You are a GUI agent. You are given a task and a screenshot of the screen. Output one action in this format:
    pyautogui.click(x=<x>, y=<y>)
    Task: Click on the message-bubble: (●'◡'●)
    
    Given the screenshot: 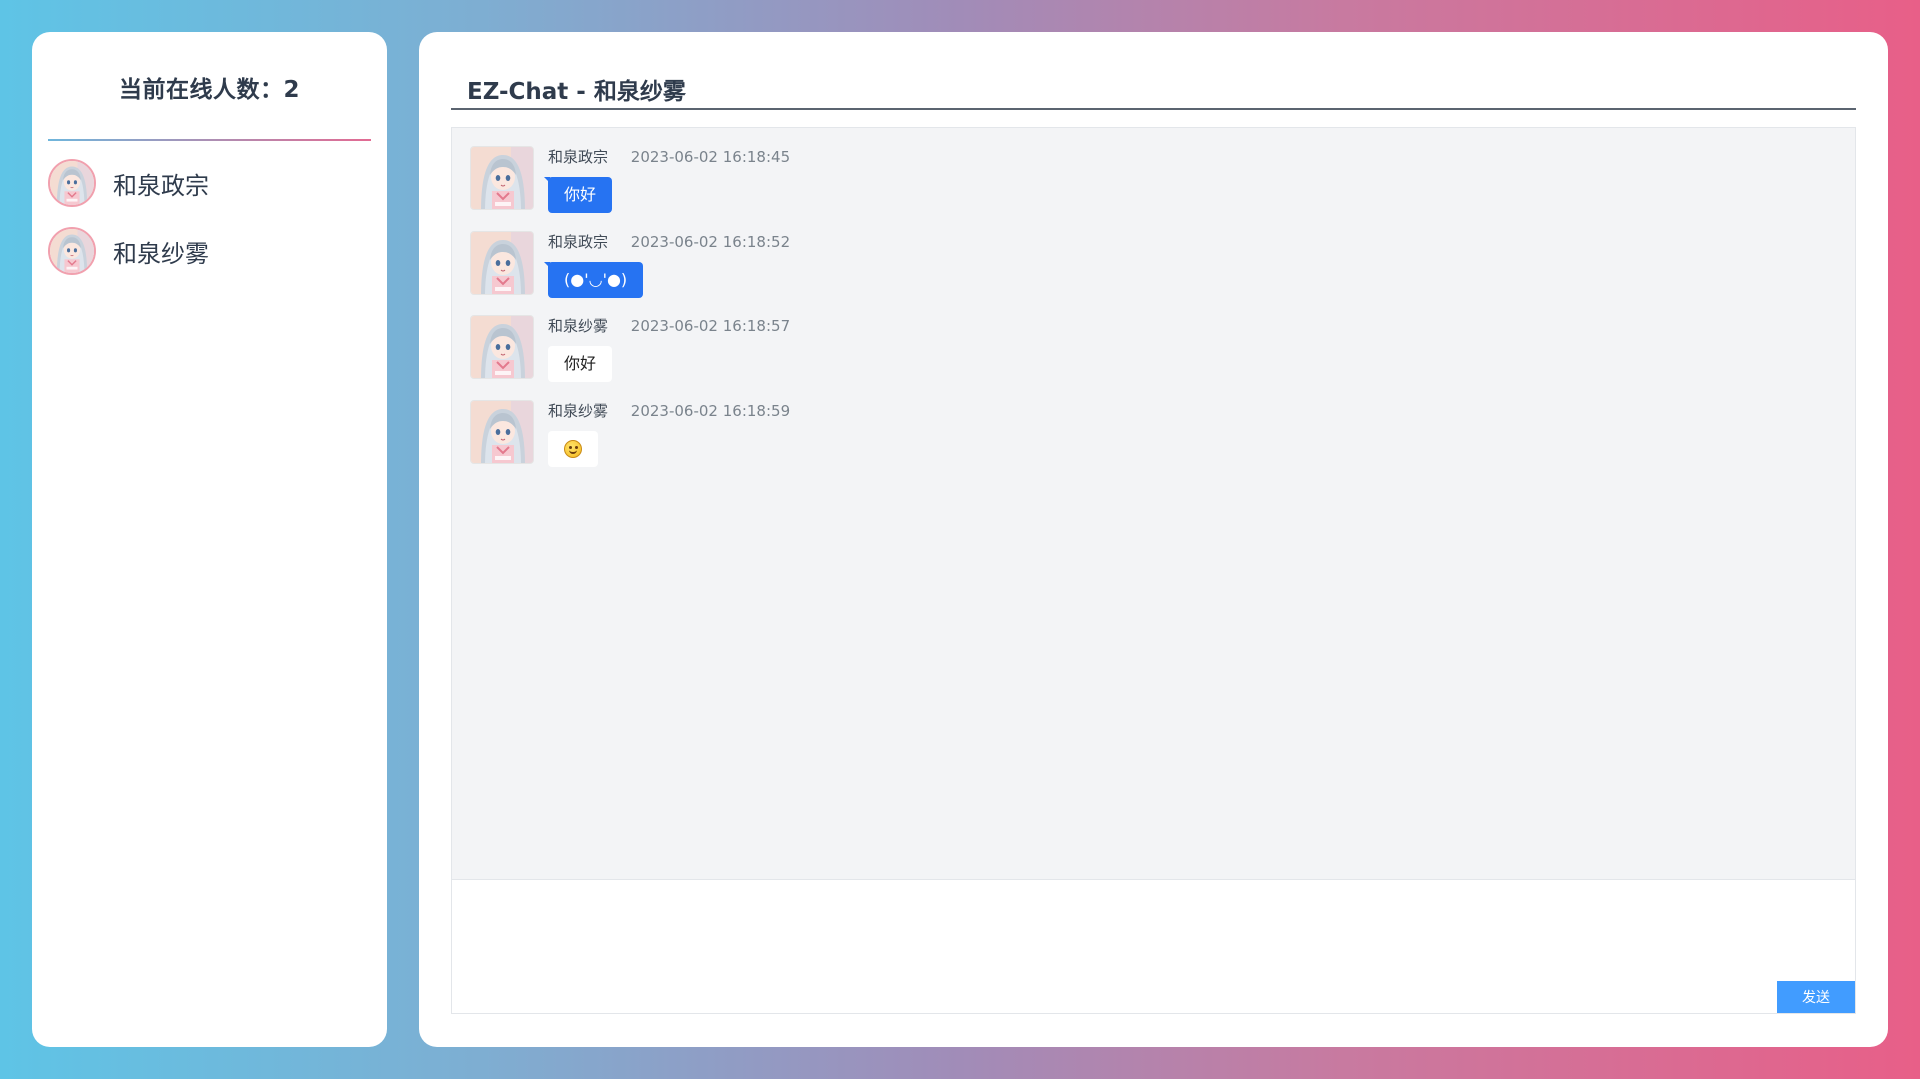 What is the action you would take?
    pyautogui.click(x=593, y=280)
    